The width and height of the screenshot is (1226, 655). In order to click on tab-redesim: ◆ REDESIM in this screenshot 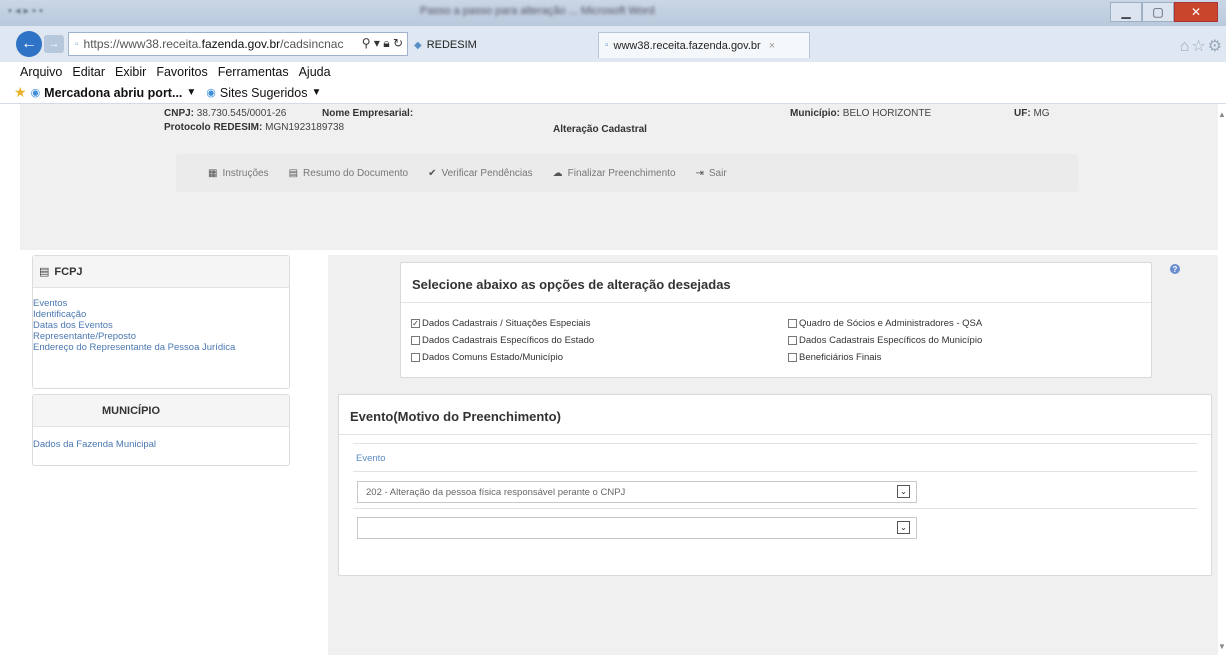, I will do `click(503, 45)`.